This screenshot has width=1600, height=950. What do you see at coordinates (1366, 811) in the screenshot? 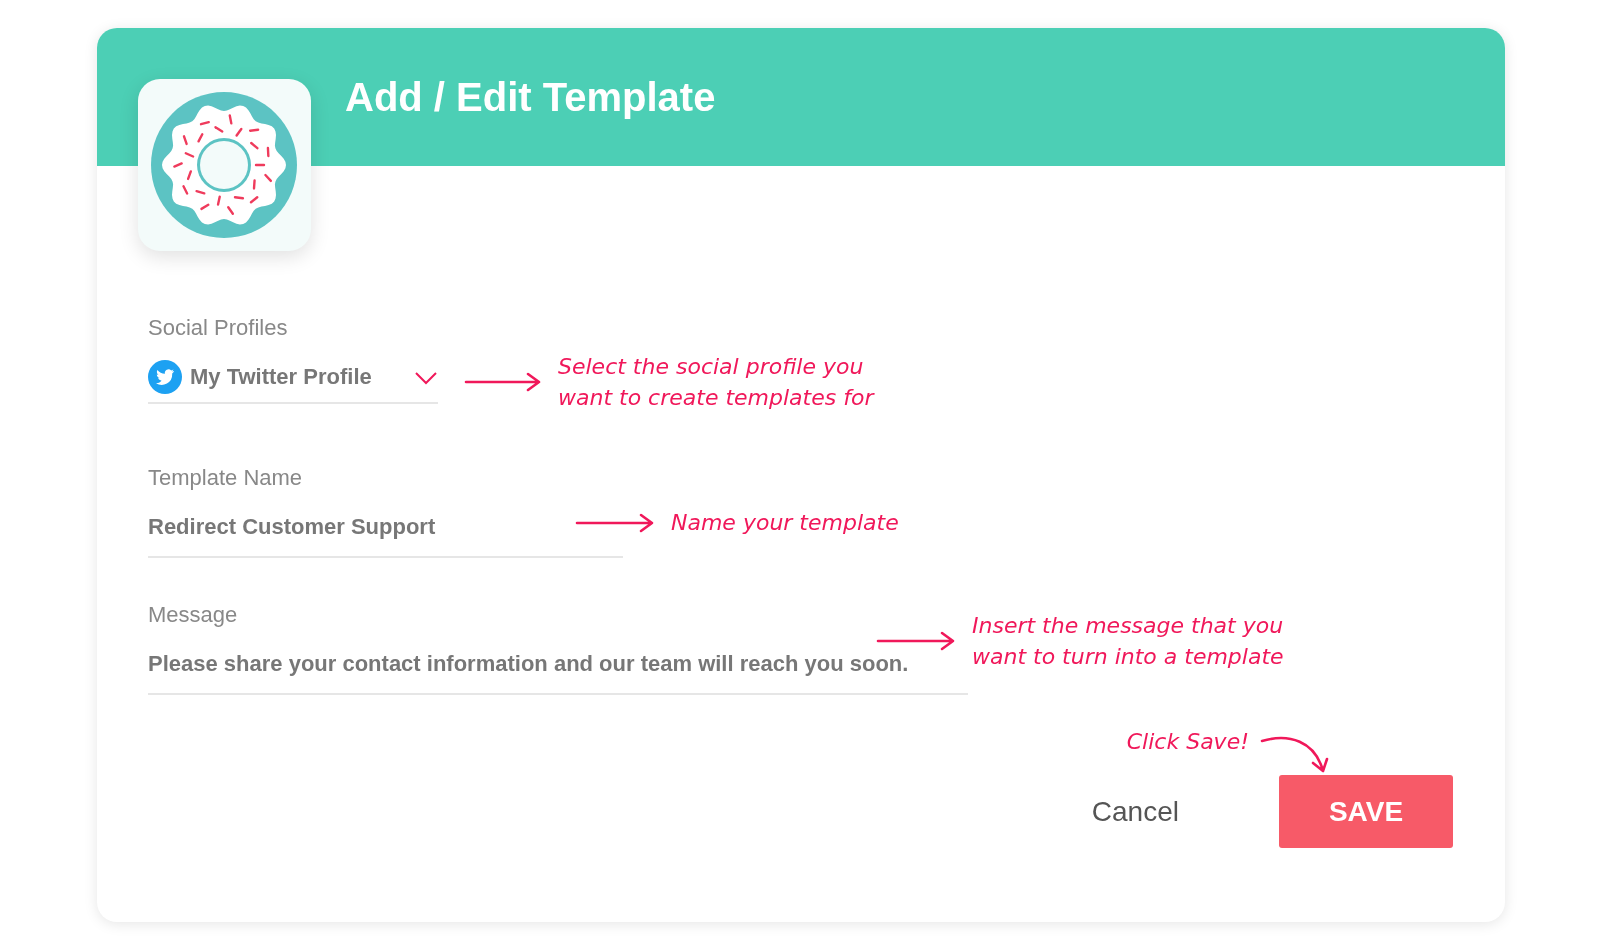
I see `save-button: SAVE` at bounding box center [1366, 811].